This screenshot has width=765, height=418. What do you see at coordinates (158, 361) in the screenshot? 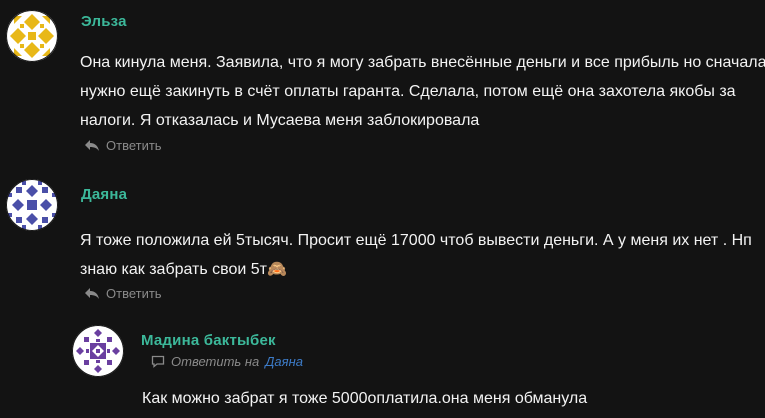
I see `chat-bubble-icon` at bounding box center [158, 361].